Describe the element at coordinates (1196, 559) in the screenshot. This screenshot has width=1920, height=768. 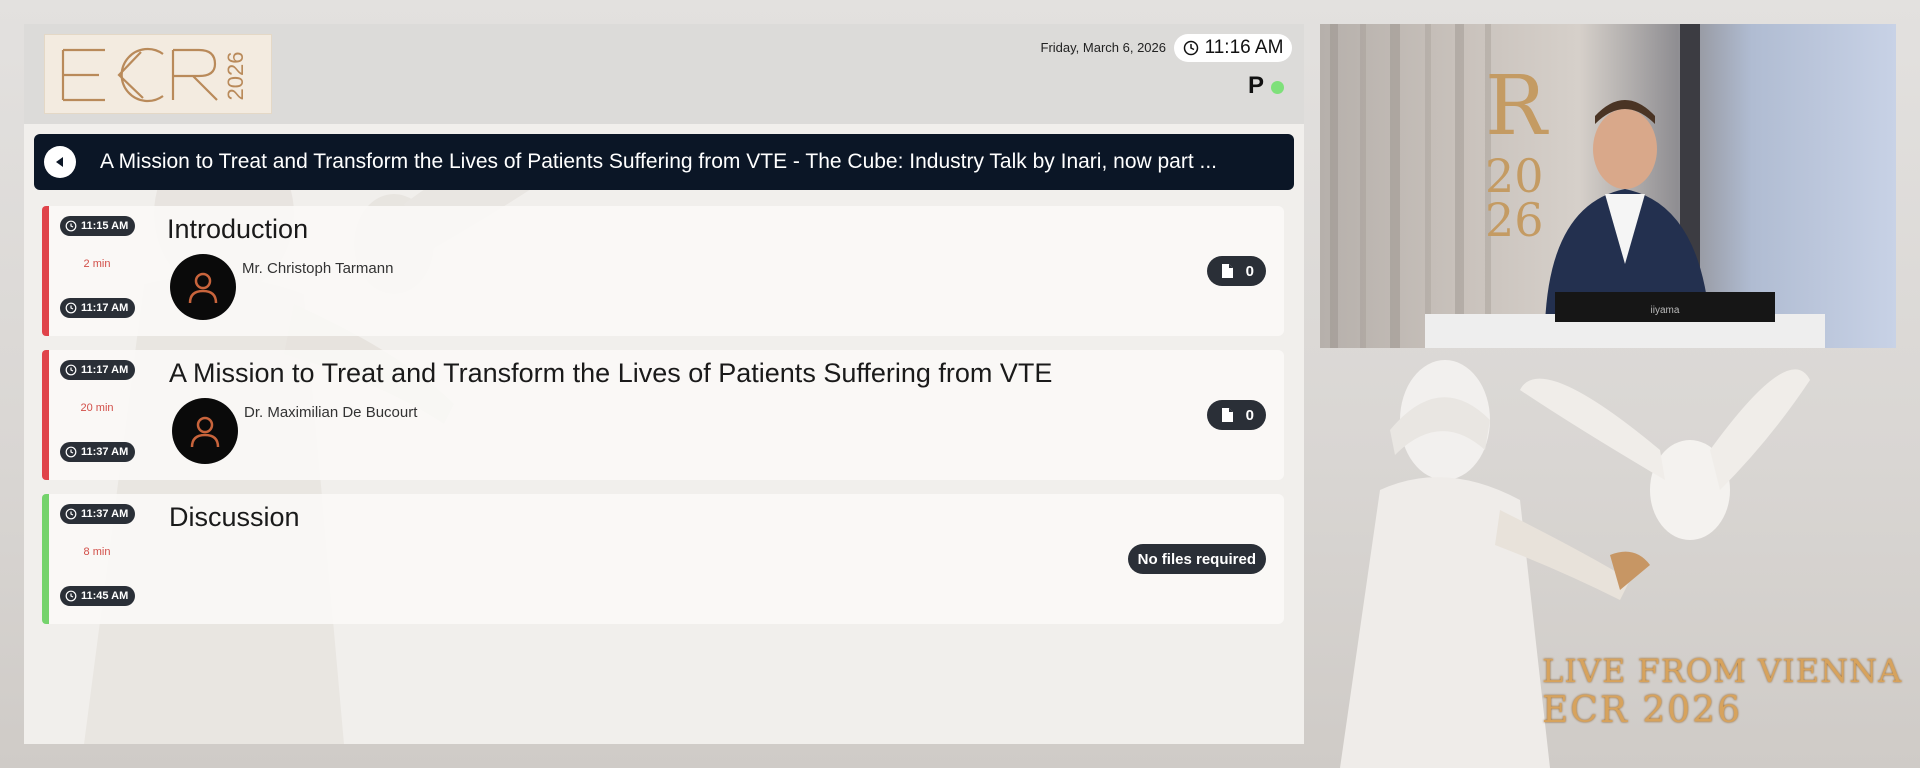
I see `no-files-required-badge: No files required` at that location.